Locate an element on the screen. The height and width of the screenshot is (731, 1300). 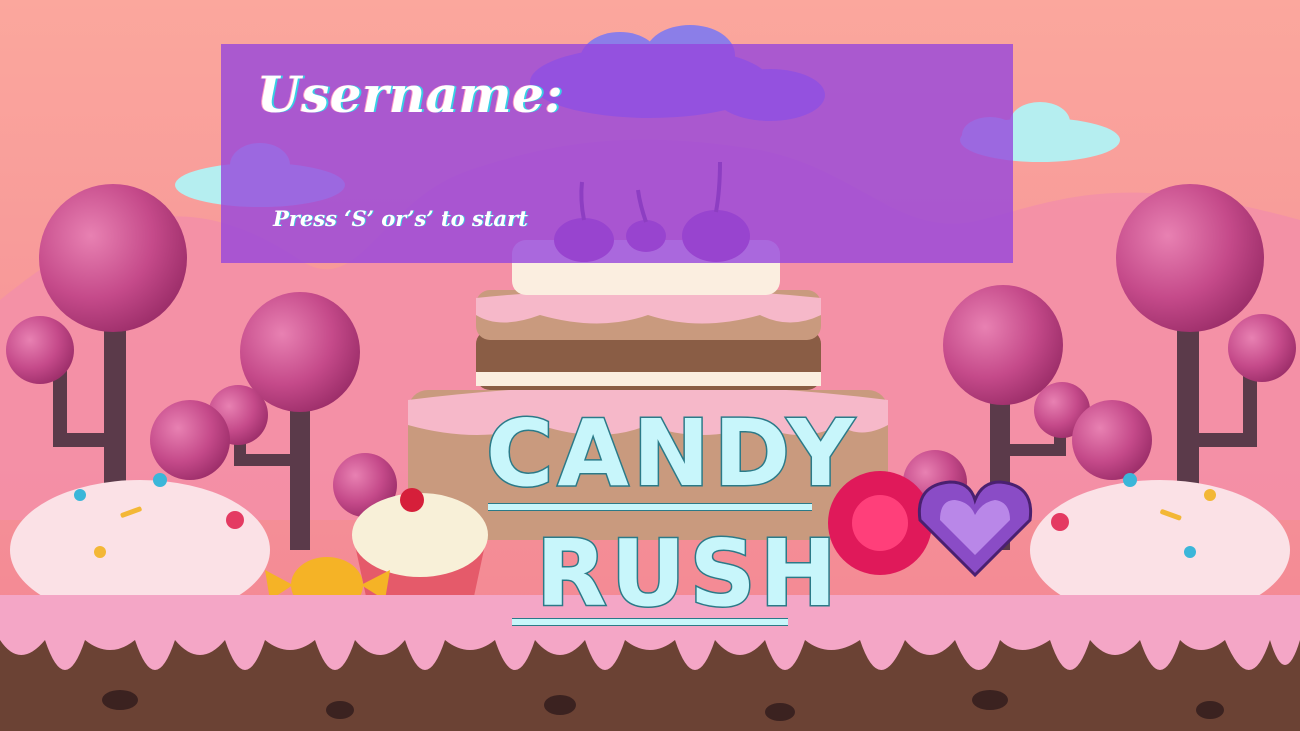
start-hint: Press ‘S’ or’s’ to start is located at coordinates (400, 218).